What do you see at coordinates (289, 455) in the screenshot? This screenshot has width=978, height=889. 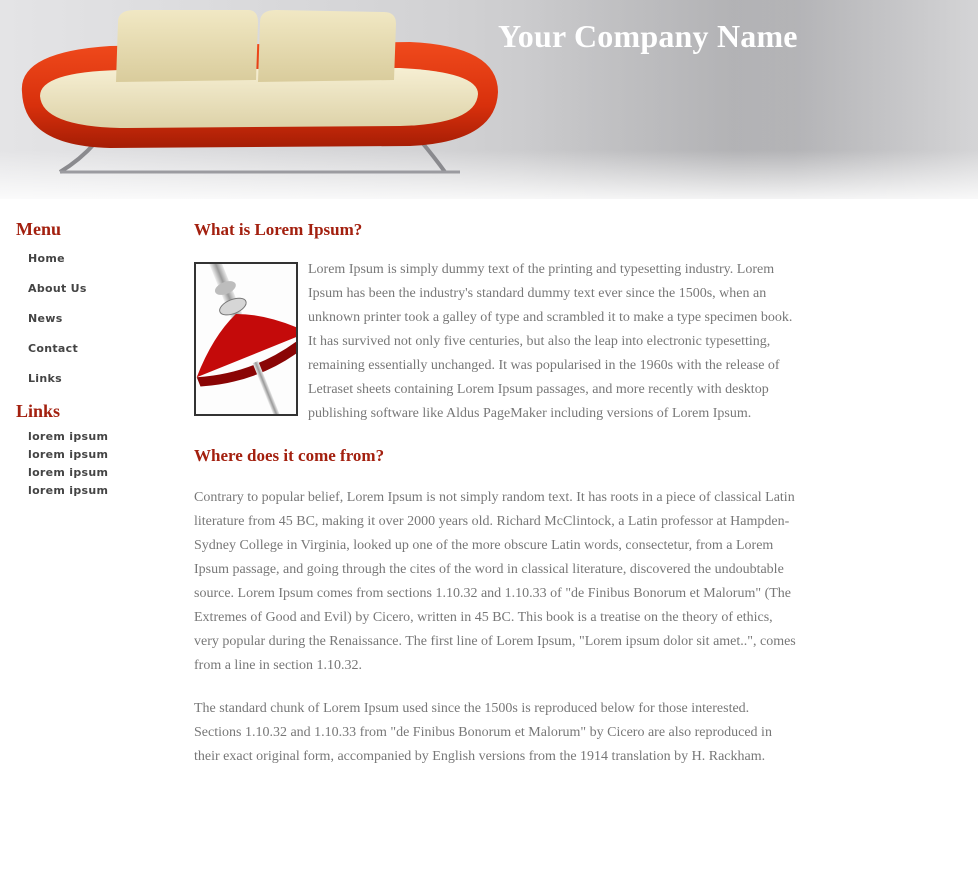 I see `section-title-where-from: Where does it come from?` at bounding box center [289, 455].